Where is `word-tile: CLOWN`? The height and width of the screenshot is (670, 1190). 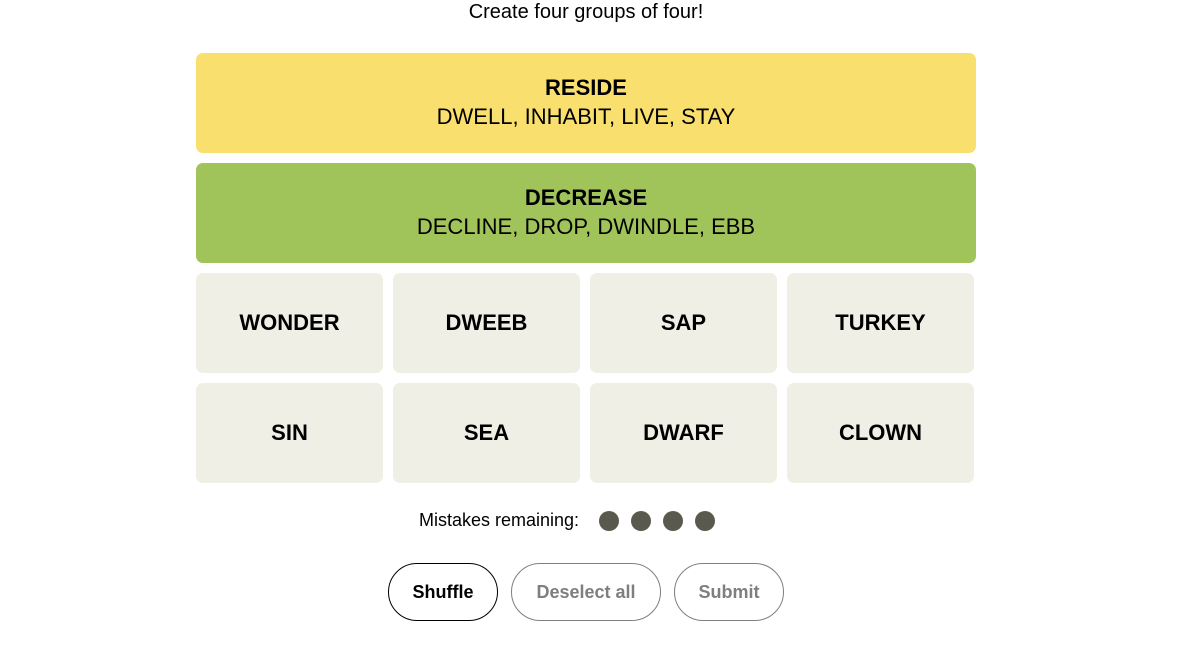 word-tile: CLOWN is located at coordinates (880, 433).